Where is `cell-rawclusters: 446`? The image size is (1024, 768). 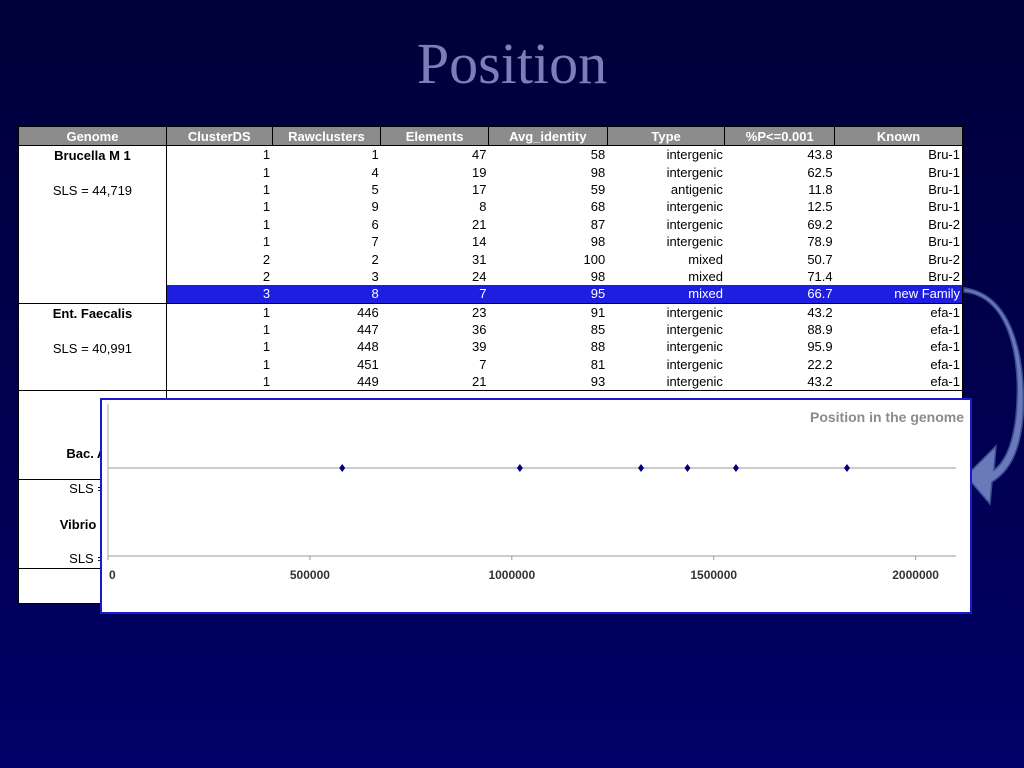
cell-rawclusters: 446 is located at coordinates (326, 312).